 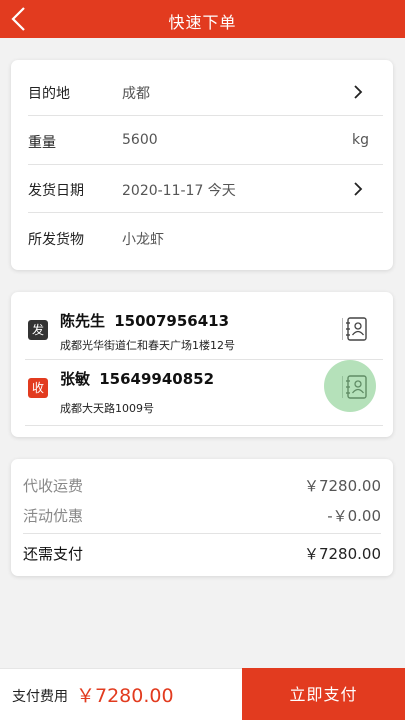 What do you see at coordinates (40, 697) in the screenshot?
I see `pay-label: 支付费用` at bounding box center [40, 697].